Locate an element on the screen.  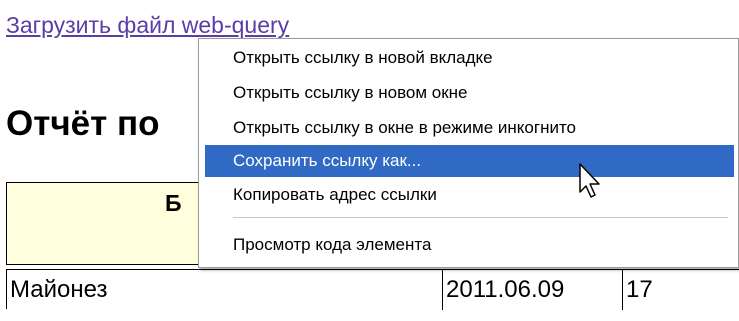
menu-item-open-new-window: Открыть ссылку в новом окне is located at coordinates (469, 93).